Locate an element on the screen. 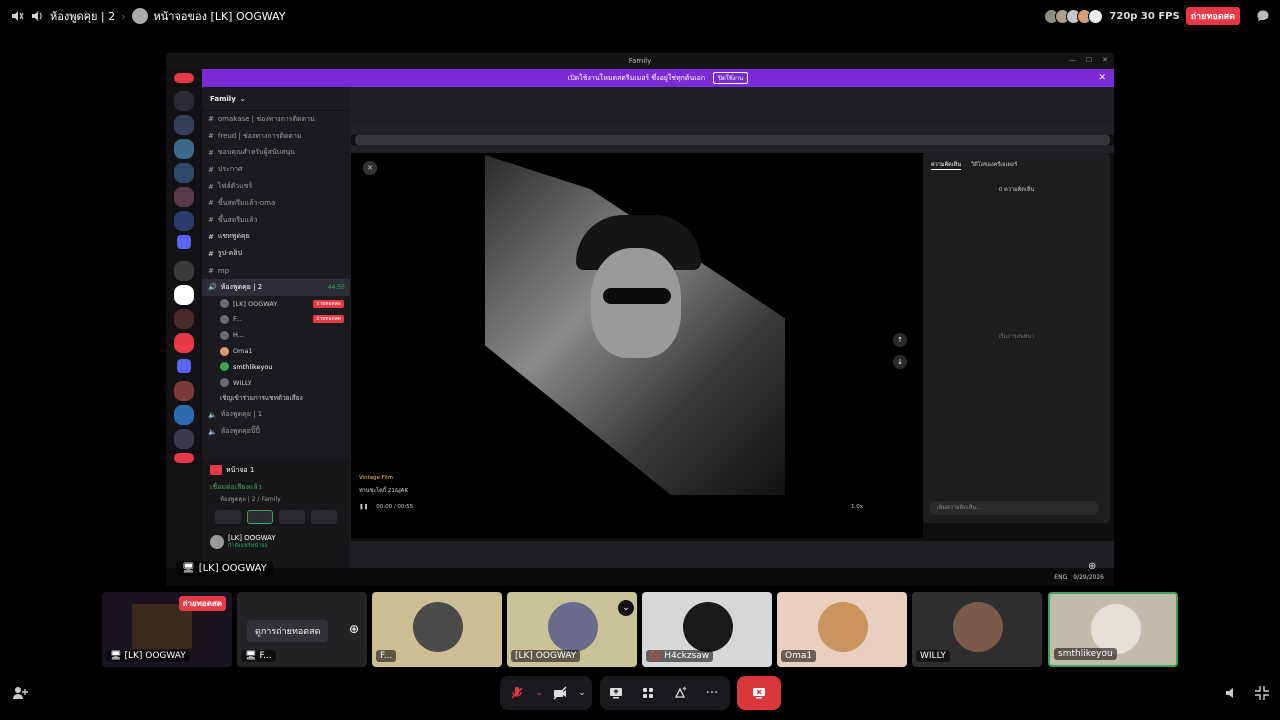 The width and height of the screenshot is (1280, 720). video-controls: ❚❚ 00:00 / 00:55 1.0x is located at coordinates (637, 507).